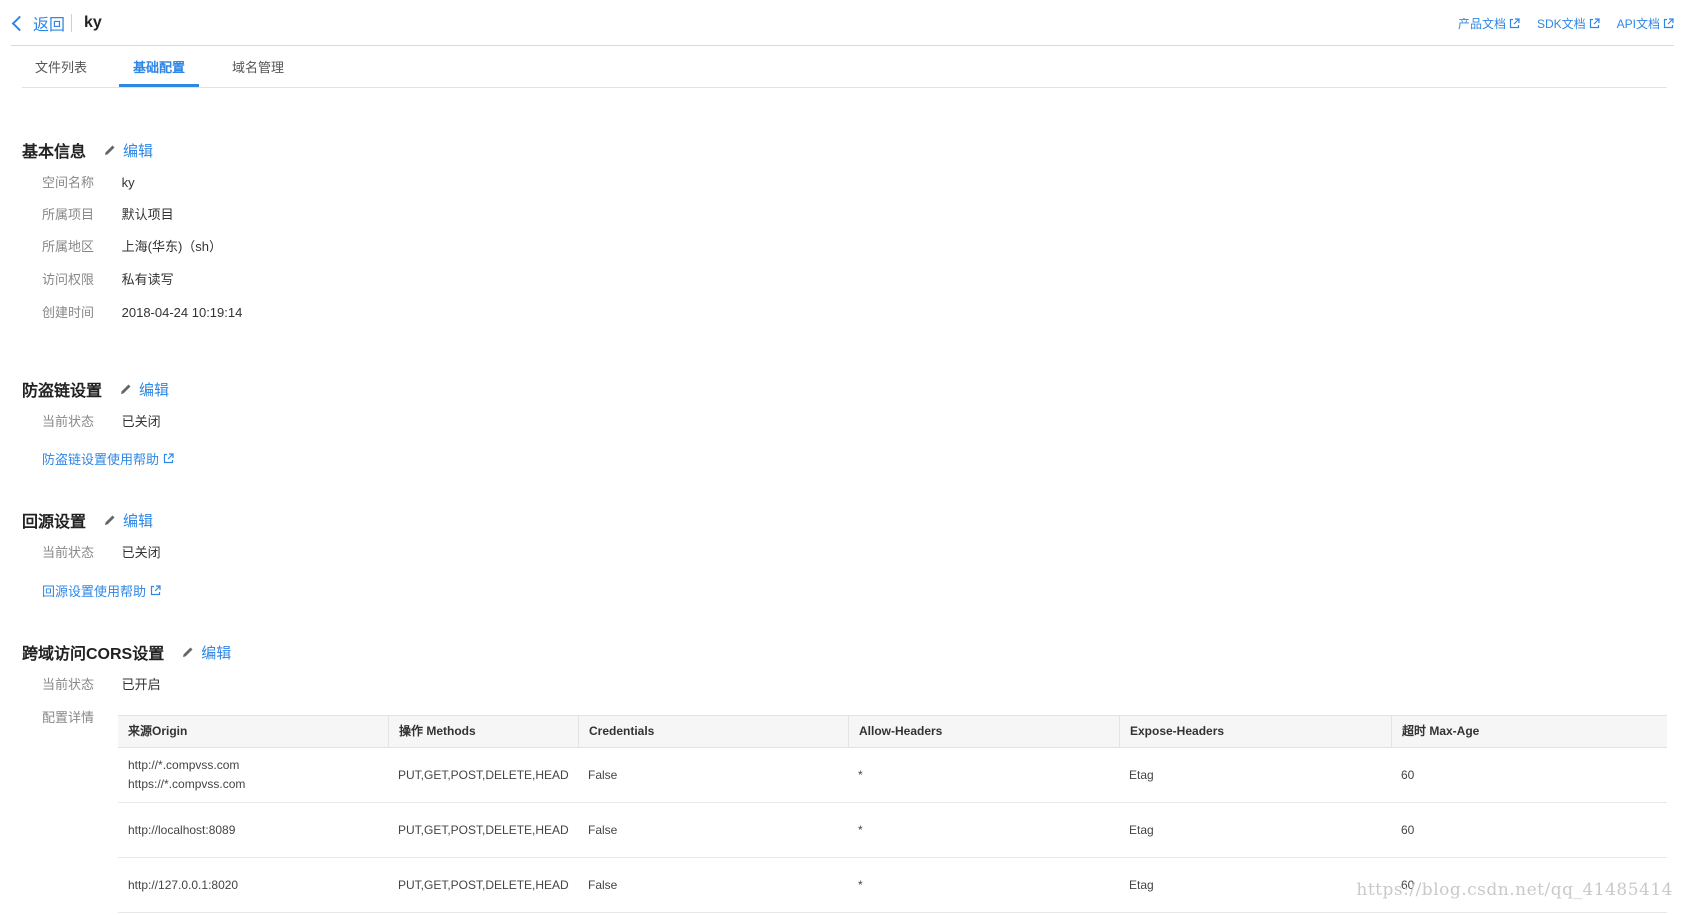  I want to click on info-row-region: 所属地区 上海(华东)（sh）, so click(132, 247).